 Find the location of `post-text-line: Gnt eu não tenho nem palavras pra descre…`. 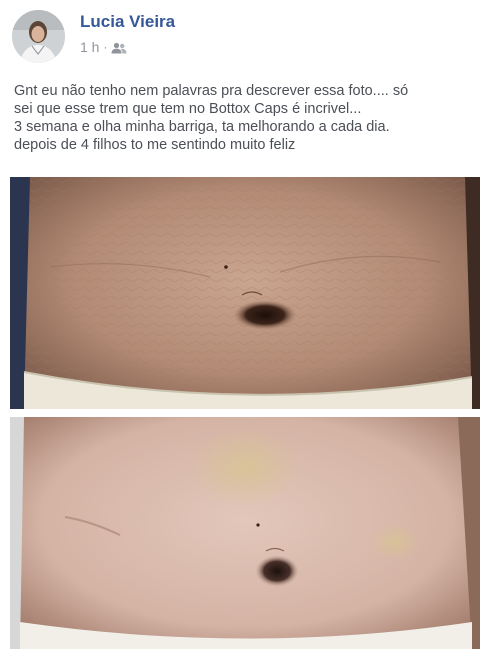

post-text-line: Gnt eu não tenho nem palavras pra descre… is located at coordinates (211, 91).